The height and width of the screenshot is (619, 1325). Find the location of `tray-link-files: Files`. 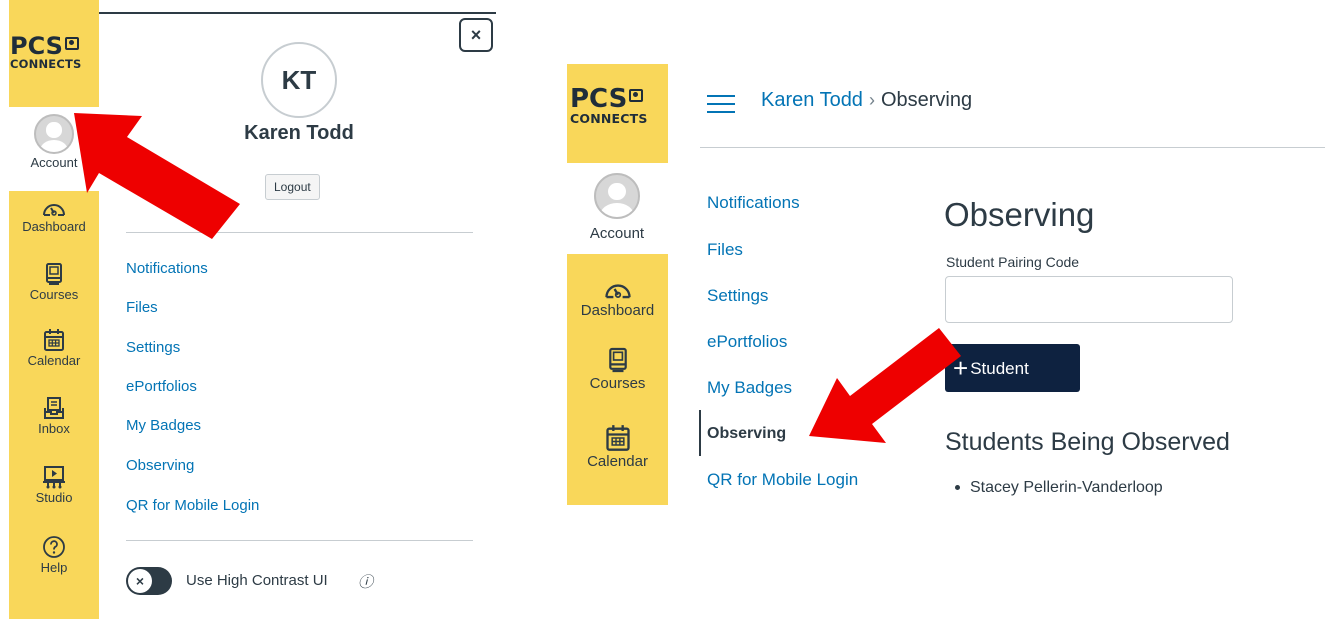

tray-link-files: Files is located at coordinates (142, 307).